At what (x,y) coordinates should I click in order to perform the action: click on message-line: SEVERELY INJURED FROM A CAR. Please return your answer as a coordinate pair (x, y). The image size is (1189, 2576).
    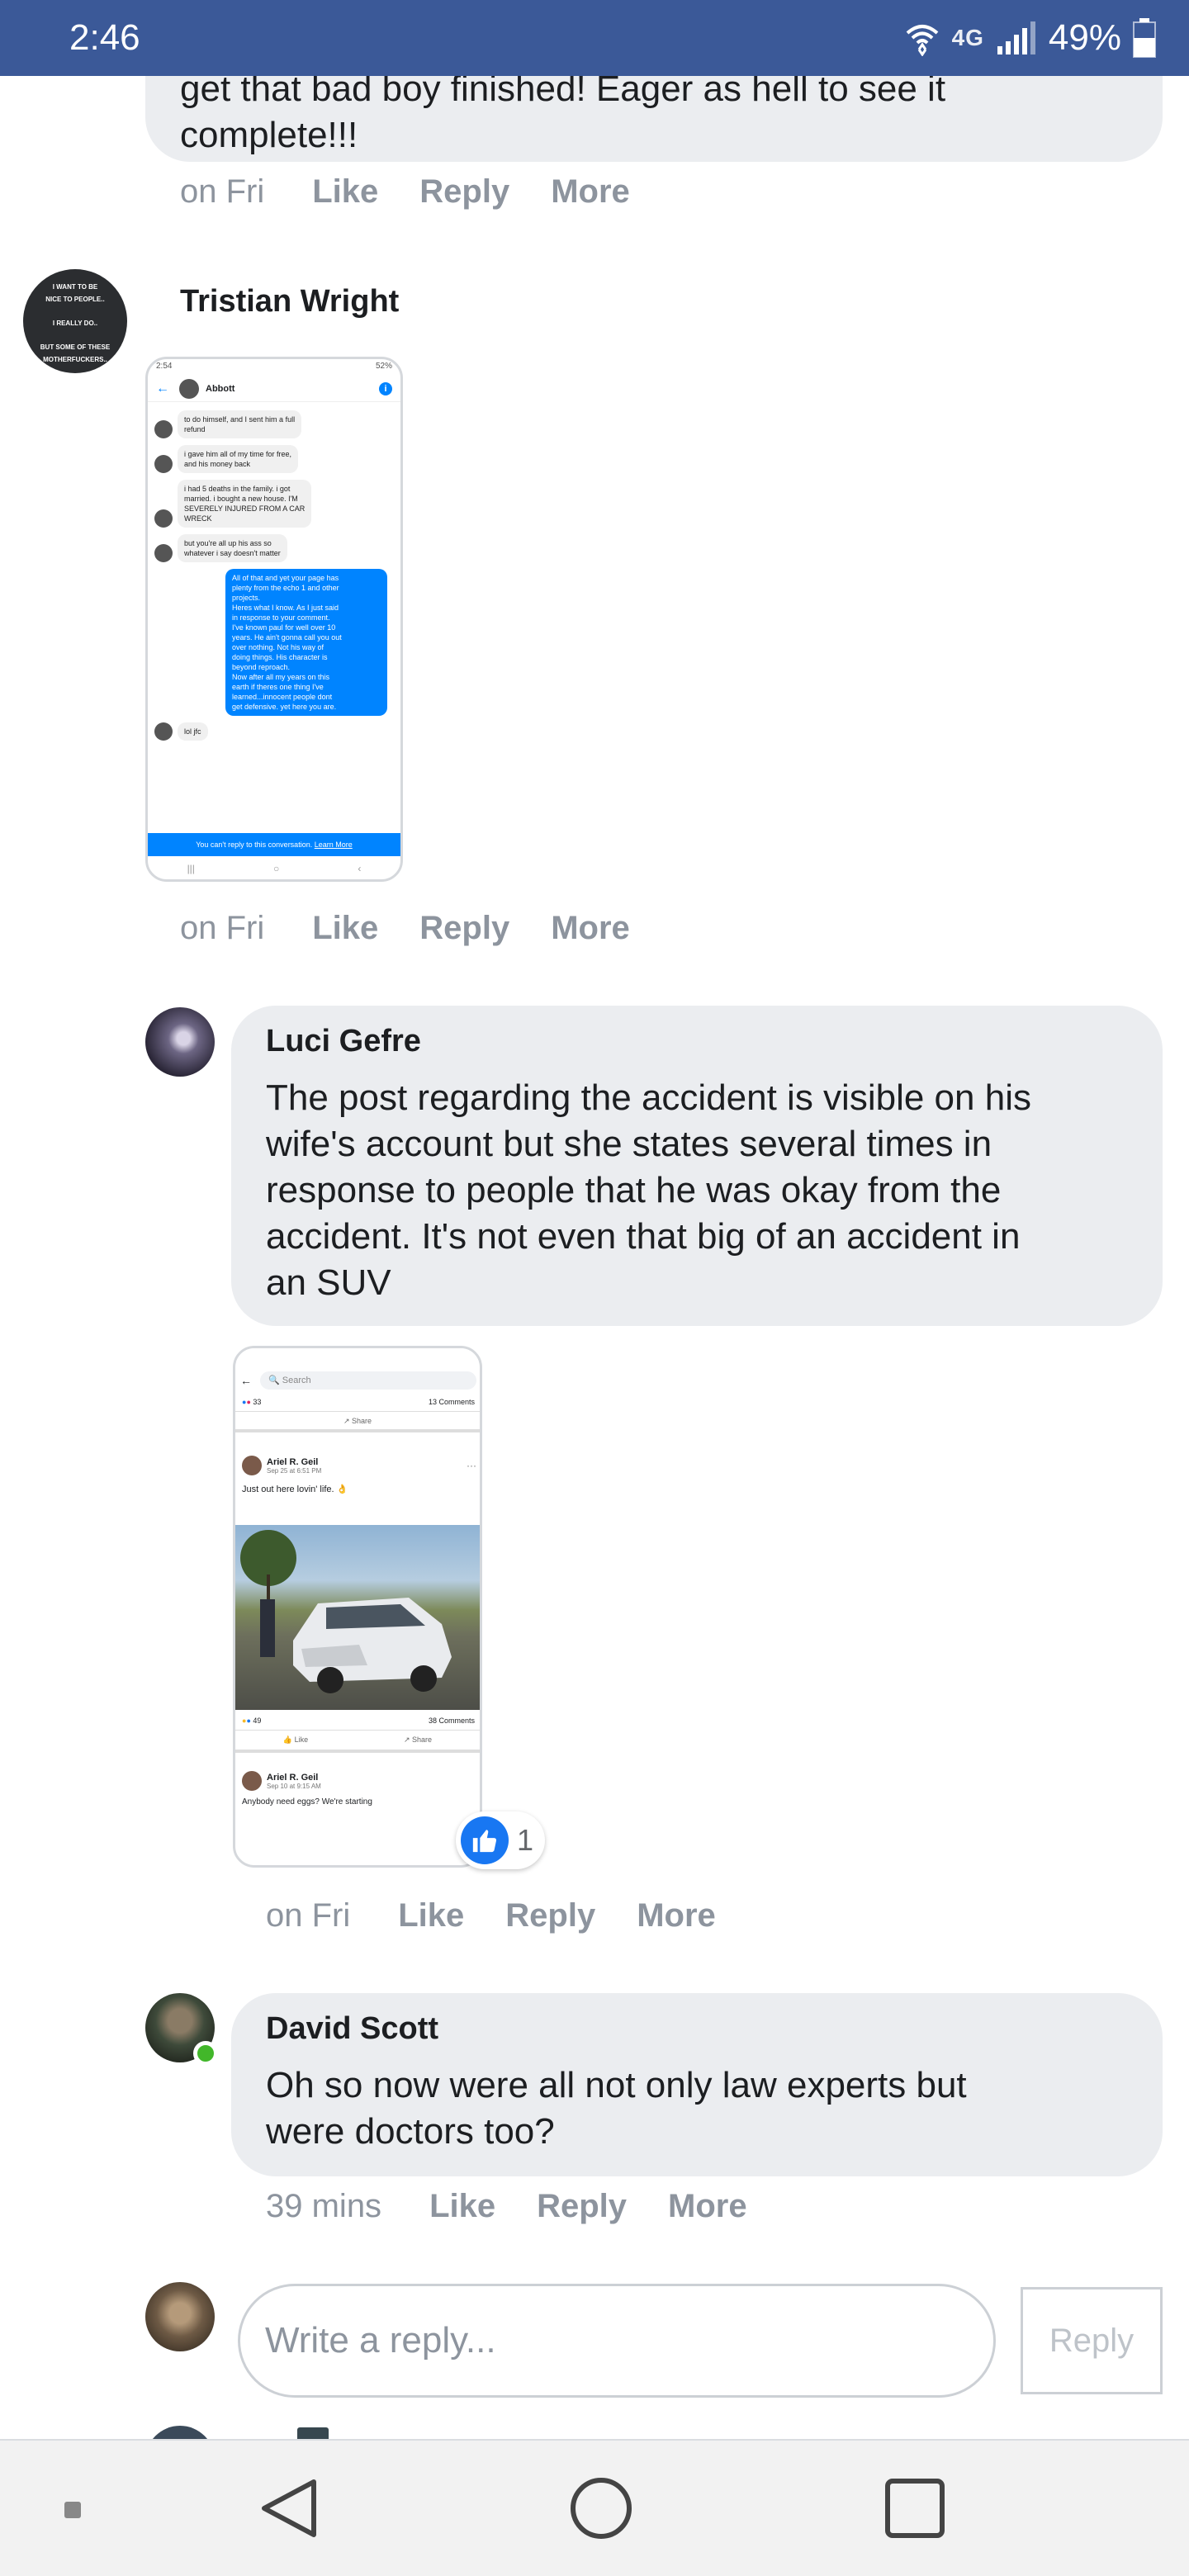
    Looking at the image, I should click on (245, 508).